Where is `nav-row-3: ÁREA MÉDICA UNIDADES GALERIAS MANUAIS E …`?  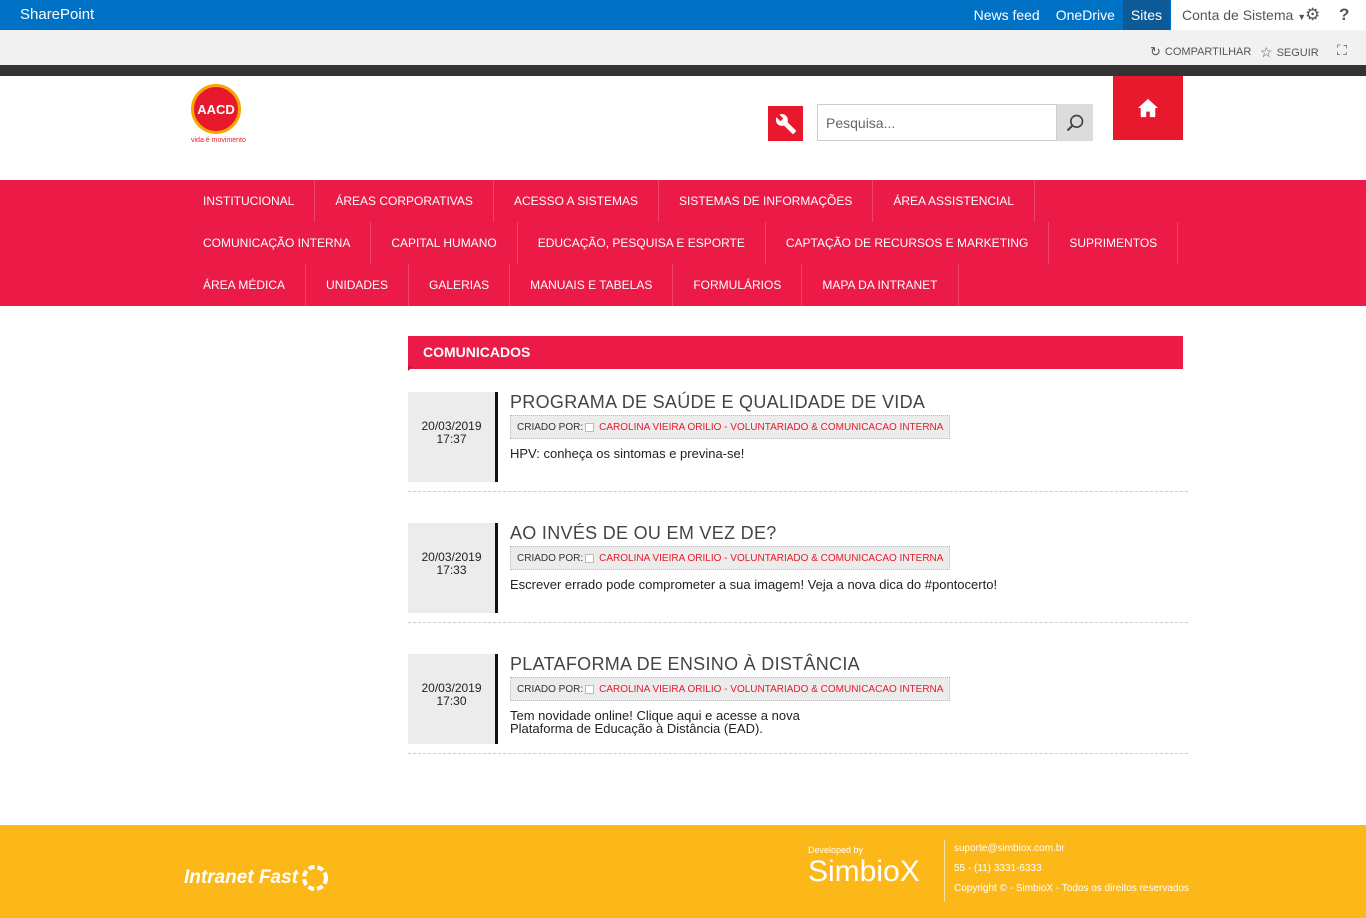 nav-row-3: ÁREA MÉDICA UNIDADES GALERIAS MANUAIS E … is located at coordinates (571, 285).